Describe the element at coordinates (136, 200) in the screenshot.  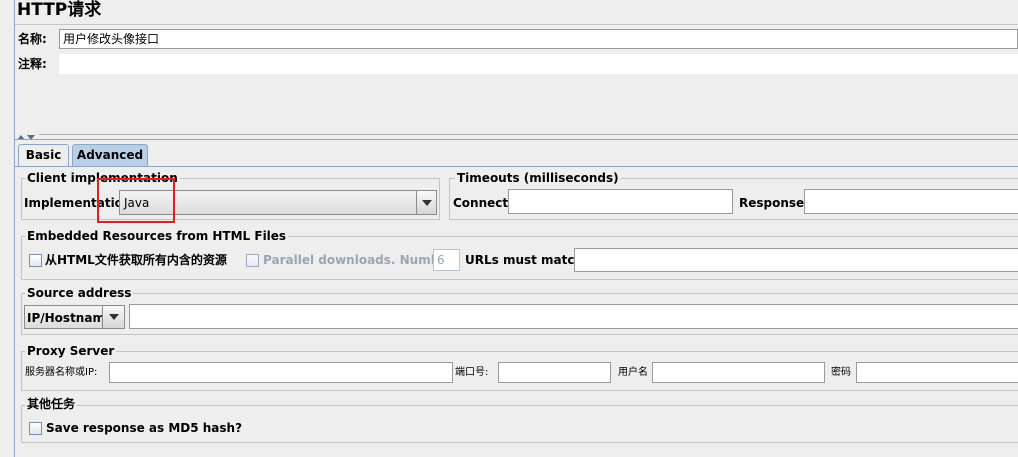
I see `highlight-box` at that location.